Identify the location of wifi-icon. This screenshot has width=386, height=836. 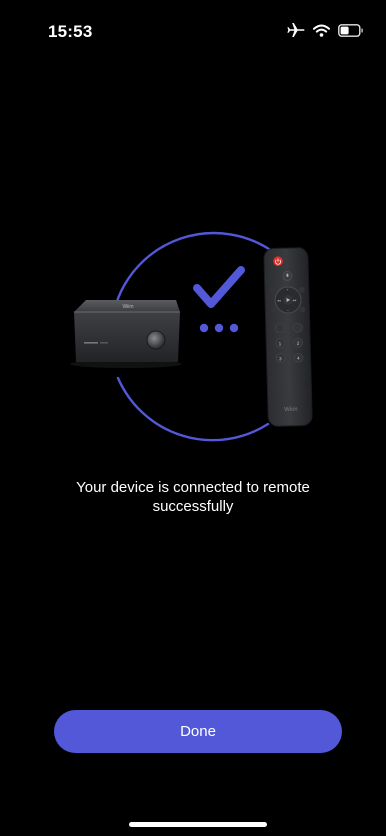
(321, 30).